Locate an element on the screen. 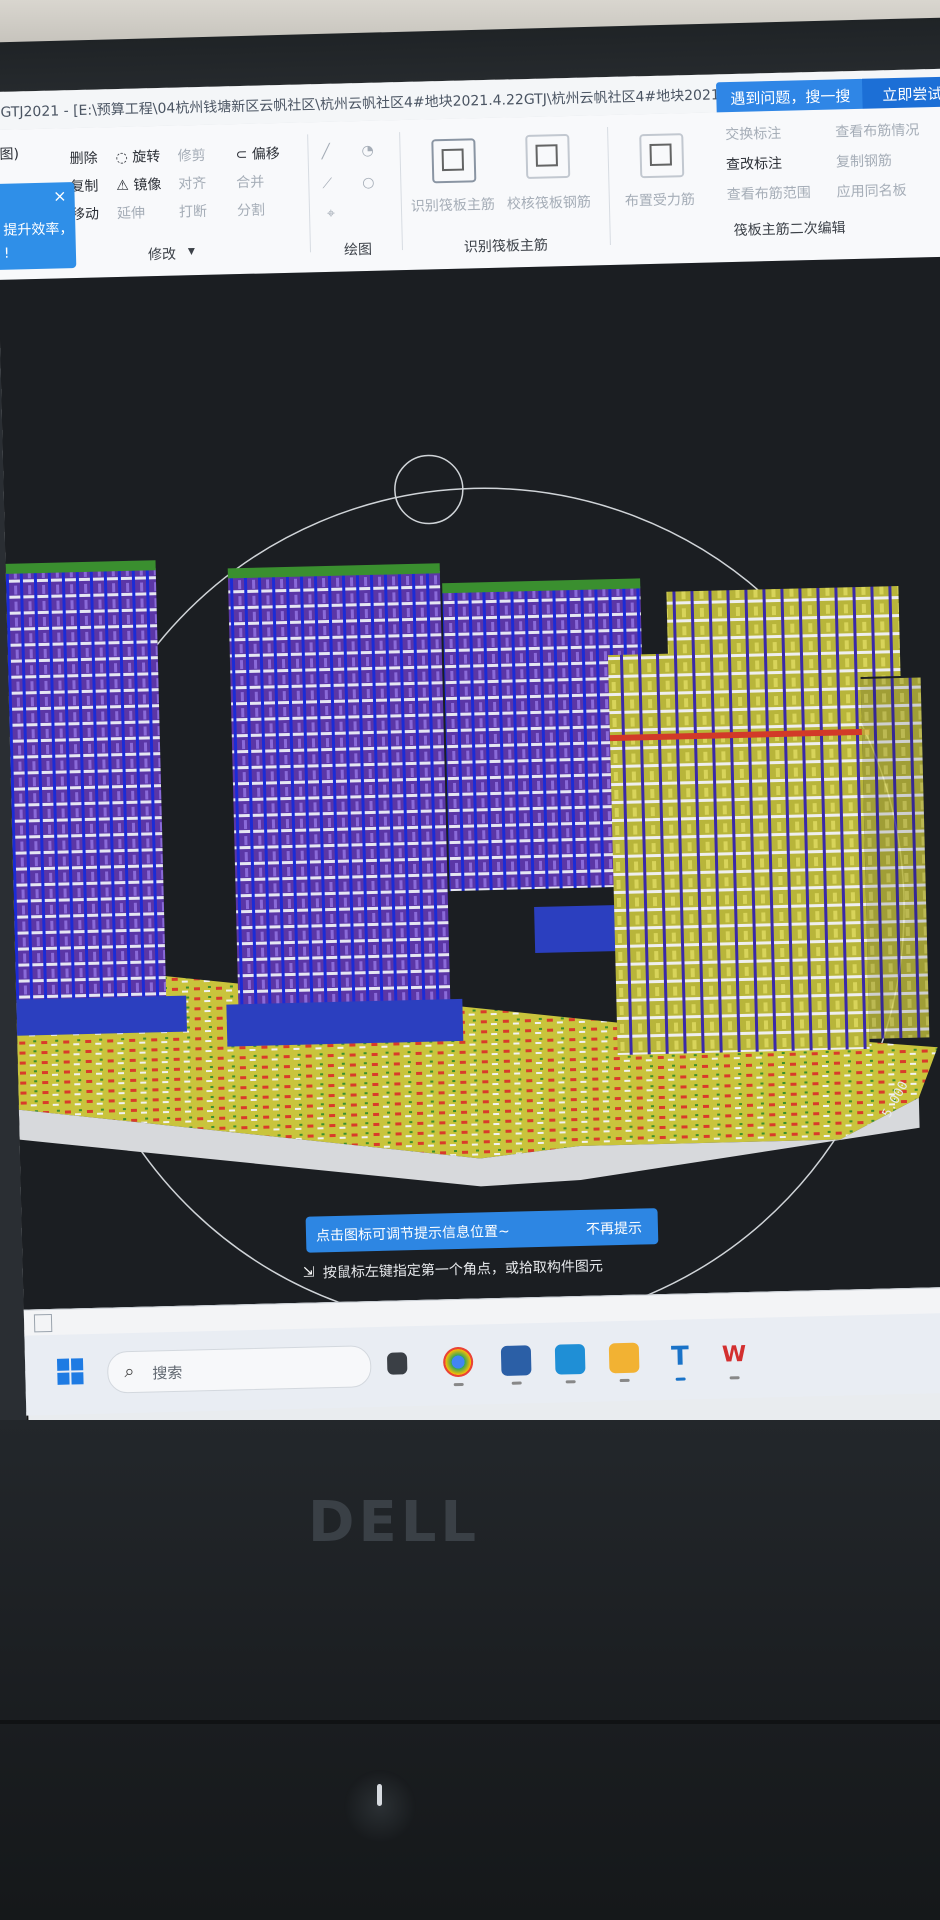 The image size is (940, 1920). typora-icon: T is located at coordinates (680, 1361).